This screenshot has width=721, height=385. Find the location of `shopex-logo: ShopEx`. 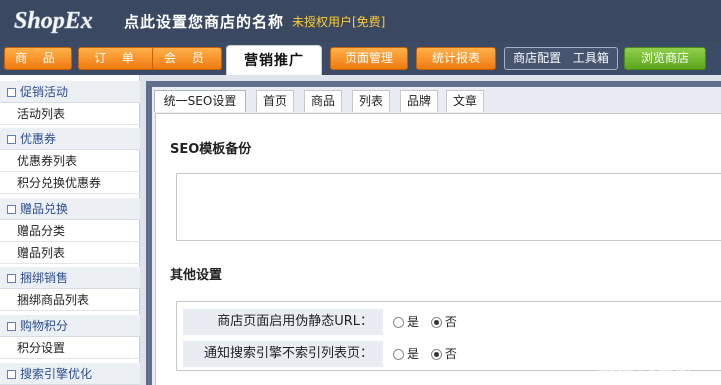

shopex-logo: ShopEx is located at coordinates (65, 21).